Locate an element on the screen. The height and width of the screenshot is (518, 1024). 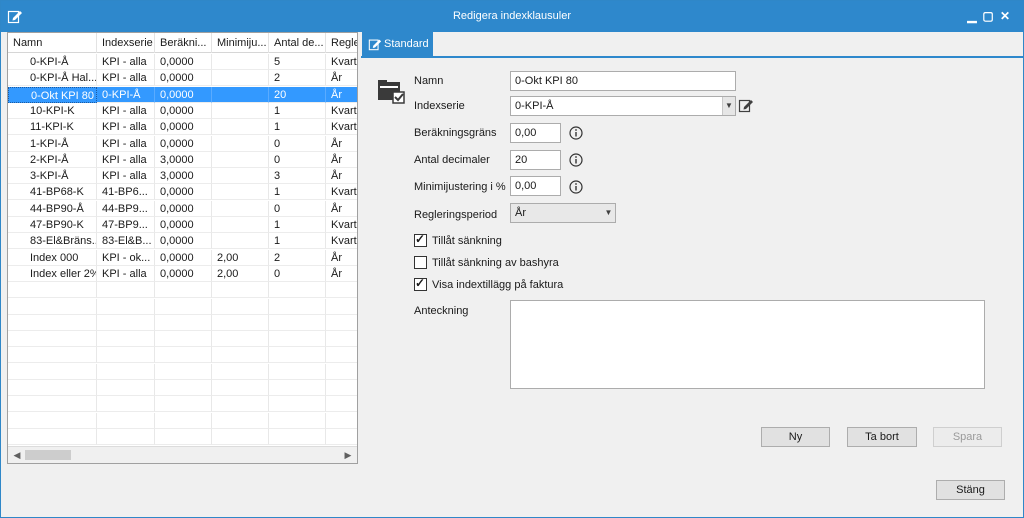
table-row: 10-KPI-K KPI - alla 0,0000 1 Kvart is located at coordinates (182, 110).